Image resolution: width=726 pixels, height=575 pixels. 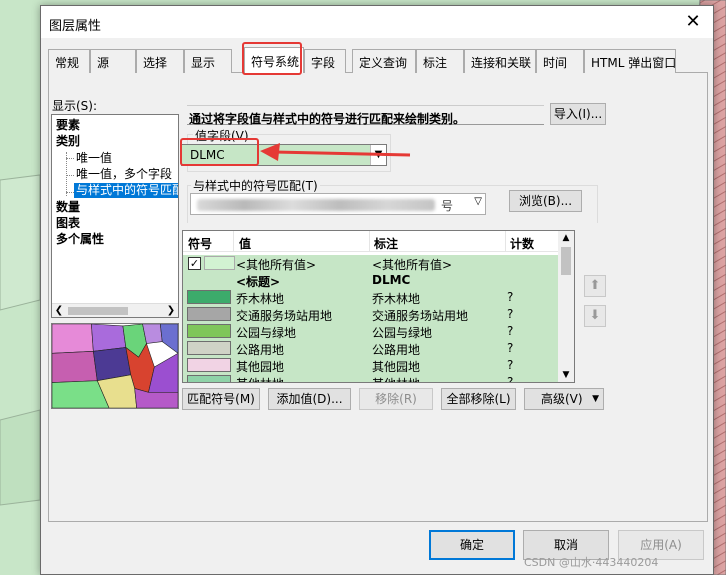 What do you see at coordinates (412, 265) in the screenshot?
I see `cell-label: <其他所有值>` at bounding box center [412, 265].